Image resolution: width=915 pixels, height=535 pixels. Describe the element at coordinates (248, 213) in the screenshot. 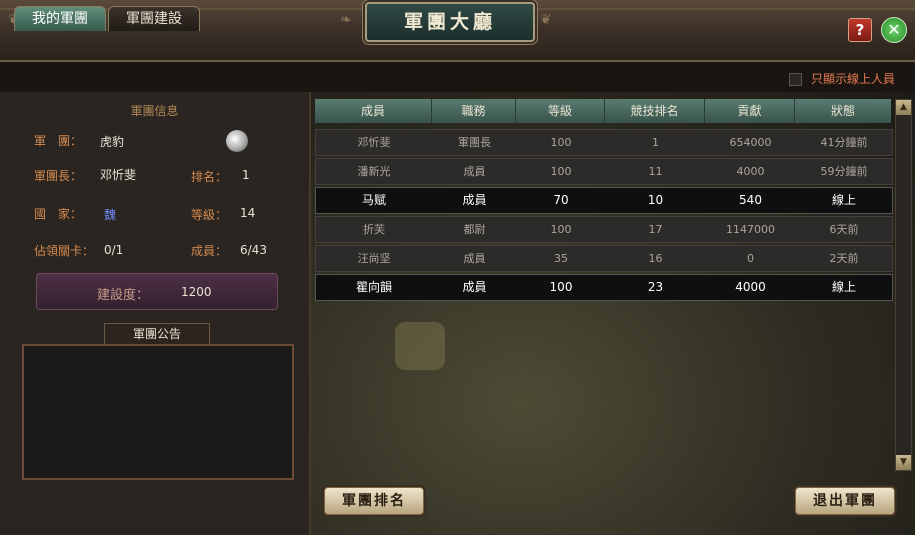

I see `legion-level-value: 14` at that location.